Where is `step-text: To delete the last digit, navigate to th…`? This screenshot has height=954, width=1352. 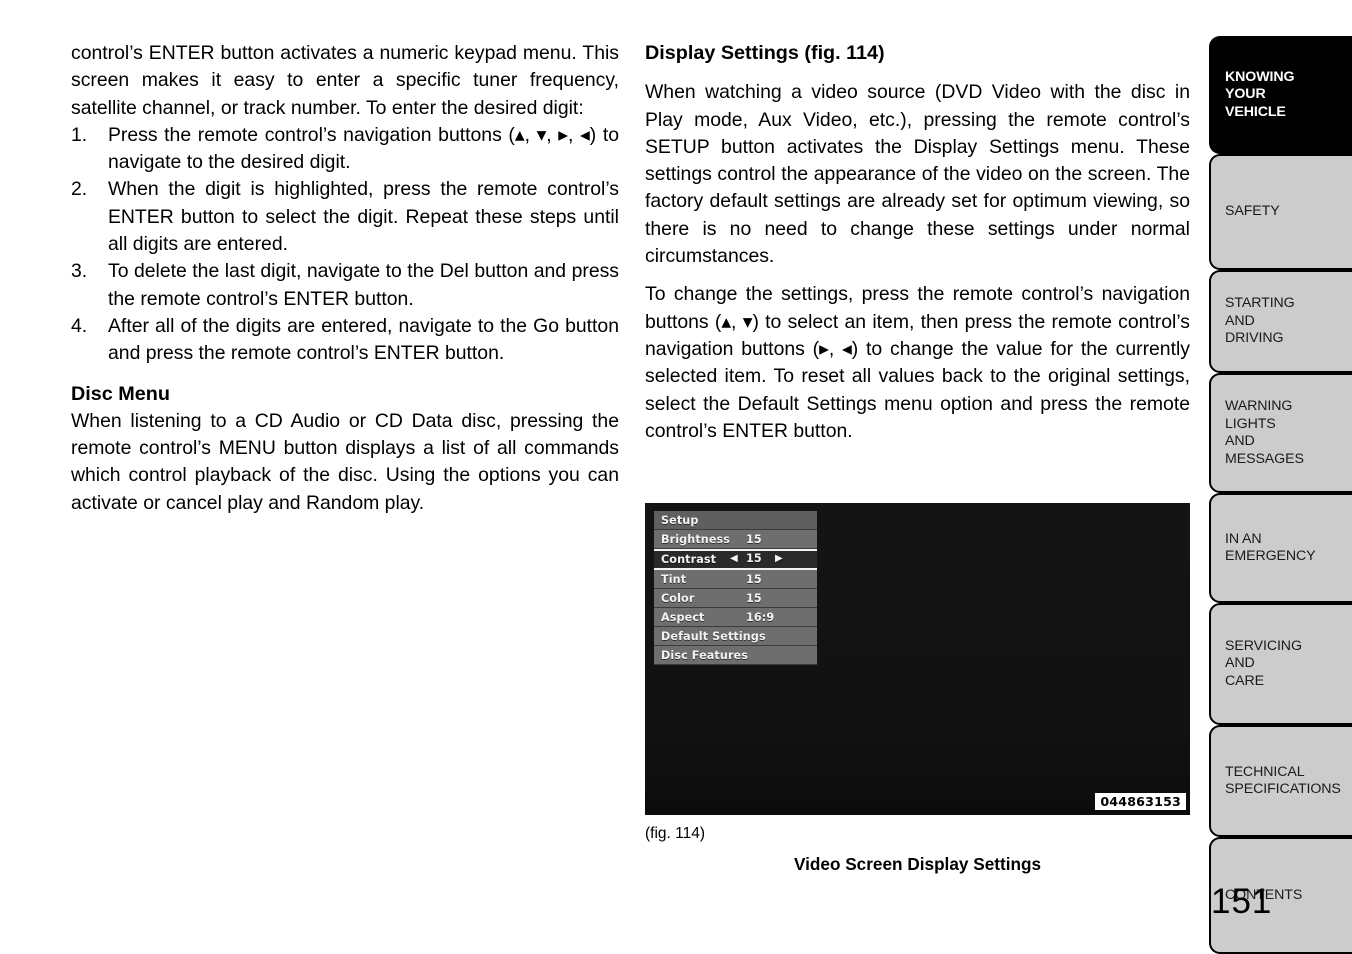 step-text: To delete the last digit, navigate to th… is located at coordinates (363, 285).